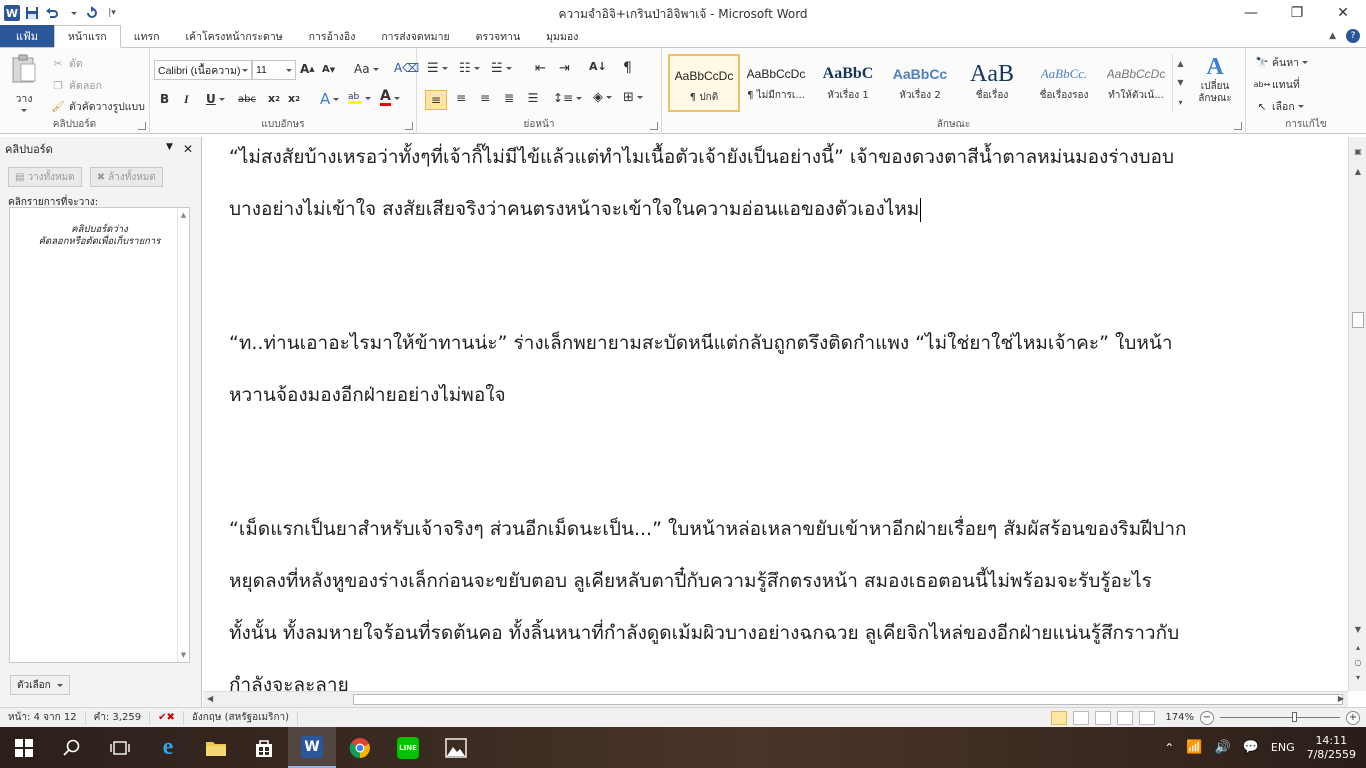 This screenshot has width=1366, height=768. I want to click on align-center-icon: ≡, so click(461, 98).